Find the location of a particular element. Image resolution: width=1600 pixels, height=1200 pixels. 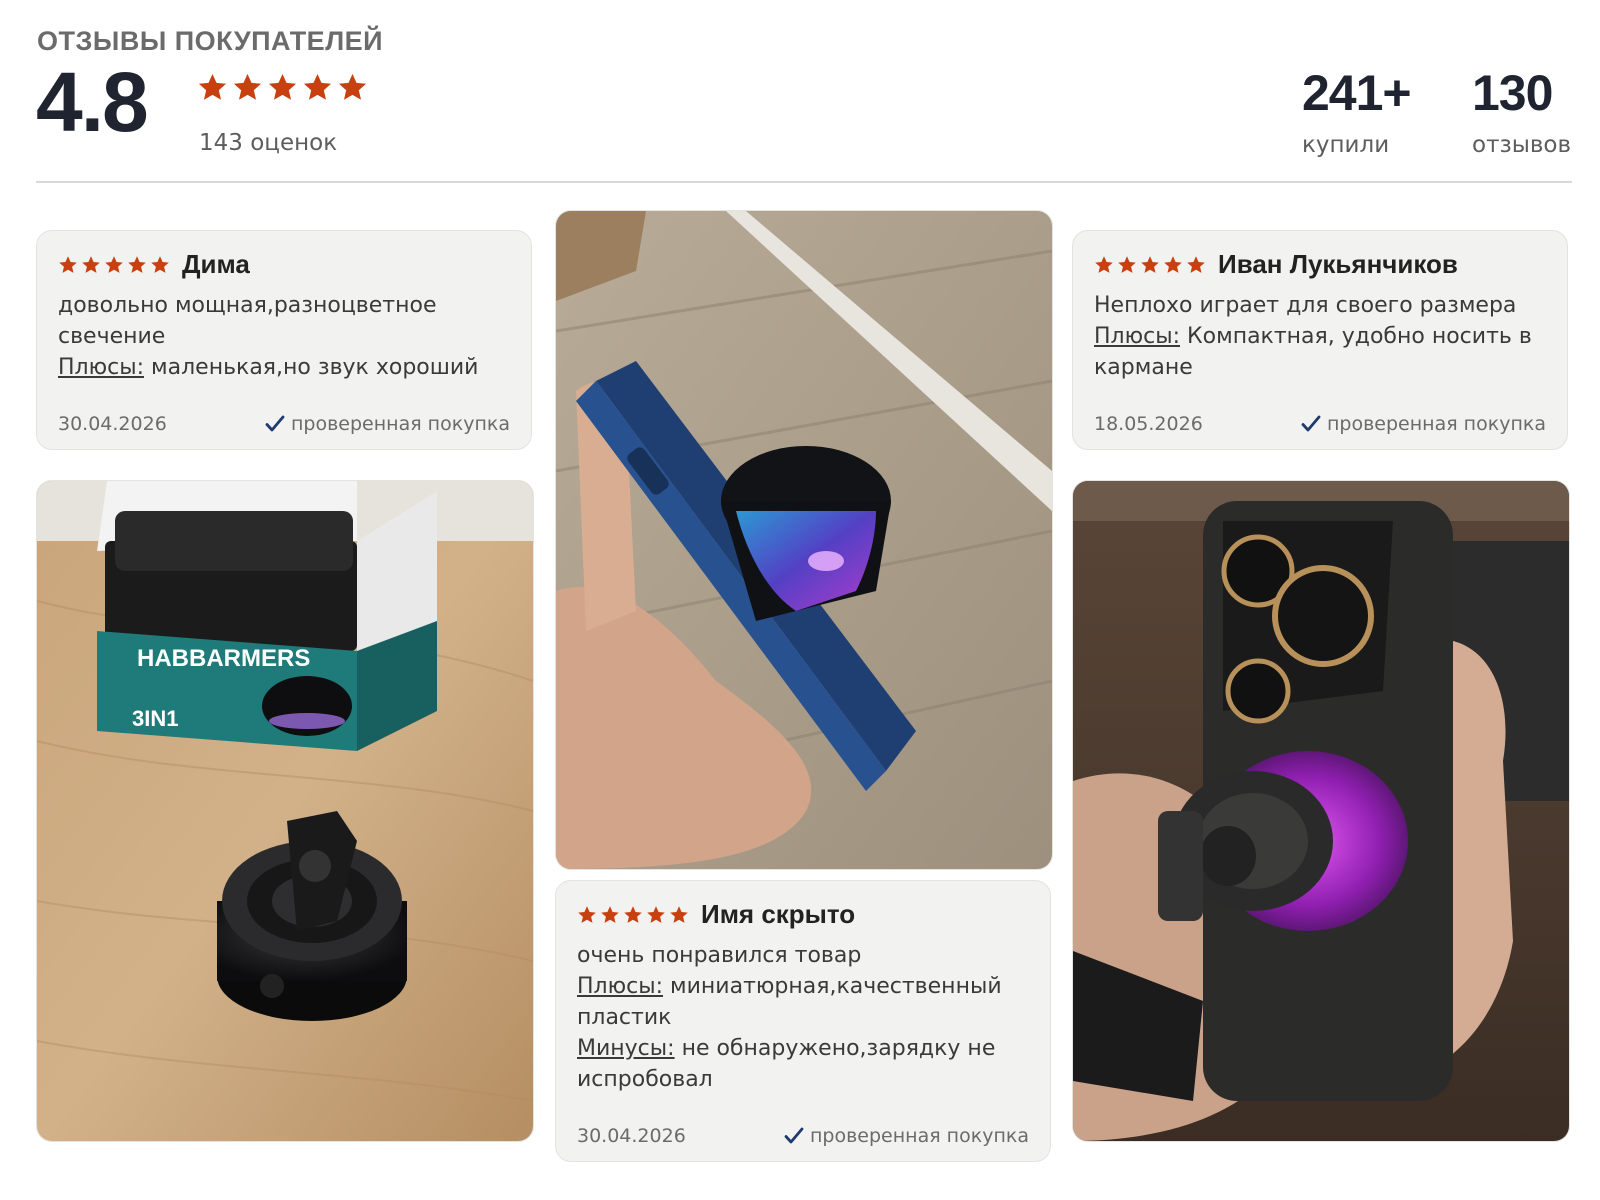

pros-text: маленькая,но звук хороший is located at coordinates (315, 367).